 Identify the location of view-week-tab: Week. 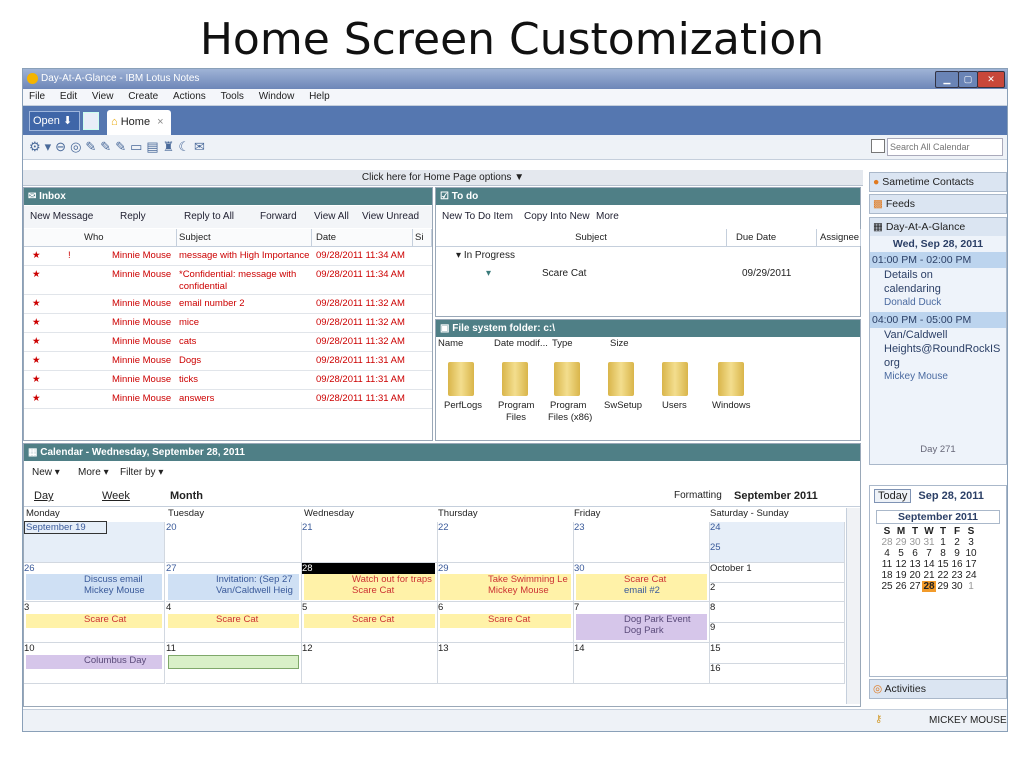
(116, 496).